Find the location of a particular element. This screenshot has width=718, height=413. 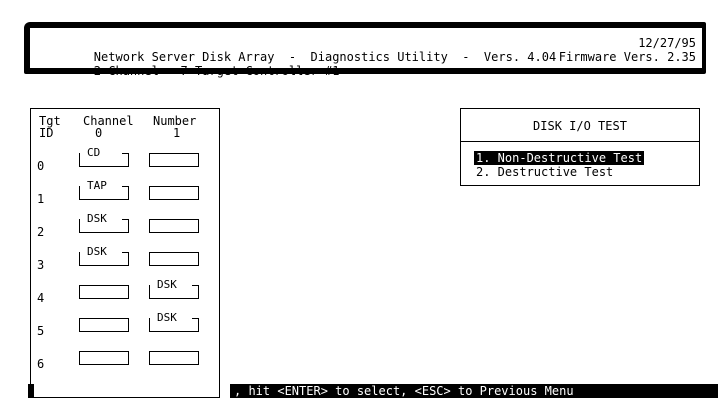

target-id-5: 5 is located at coordinates (41, 331).